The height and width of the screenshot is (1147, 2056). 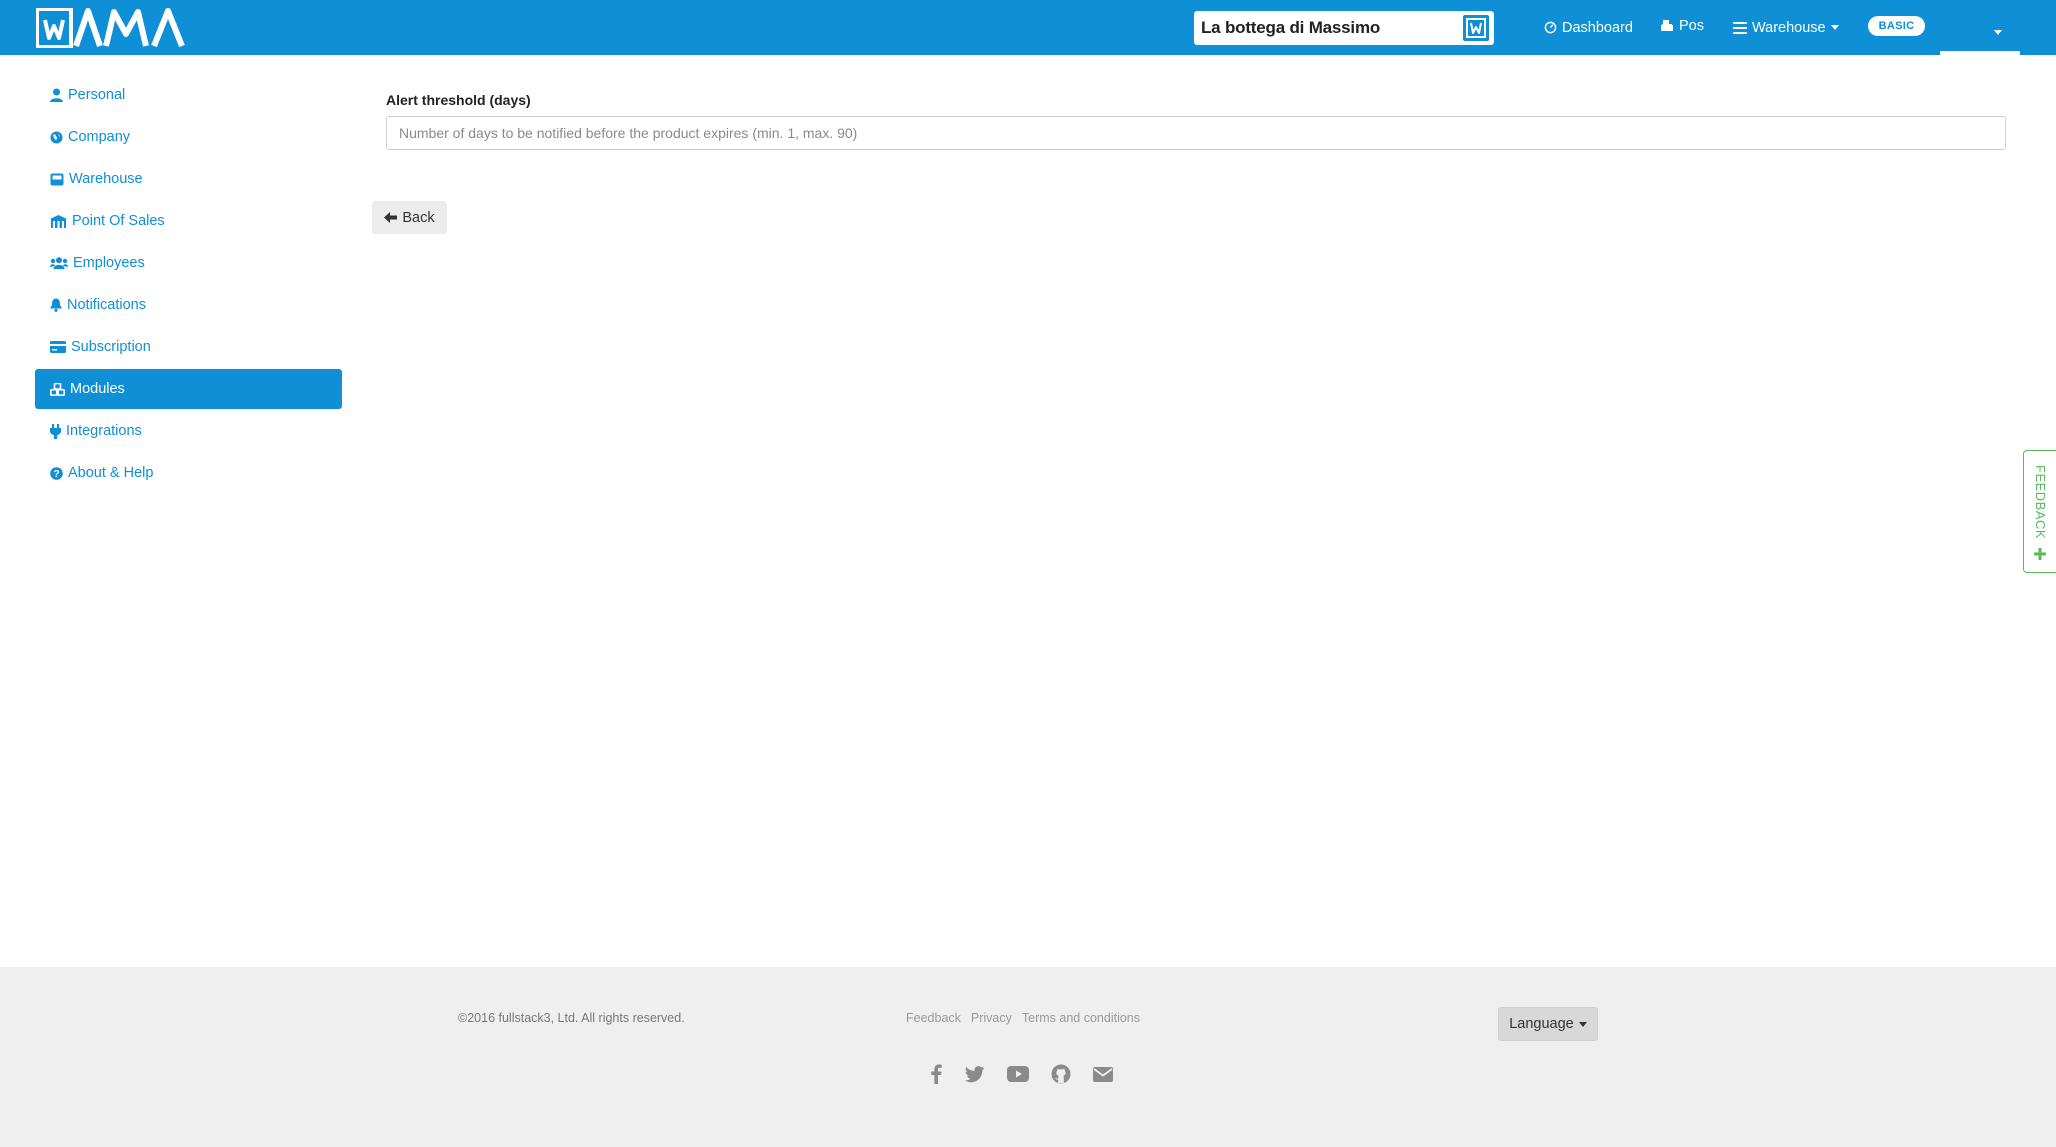 What do you see at coordinates (188, 305) in the screenshot?
I see `sidebar-item-notifications: Notifications` at bounding box center [188, 305].